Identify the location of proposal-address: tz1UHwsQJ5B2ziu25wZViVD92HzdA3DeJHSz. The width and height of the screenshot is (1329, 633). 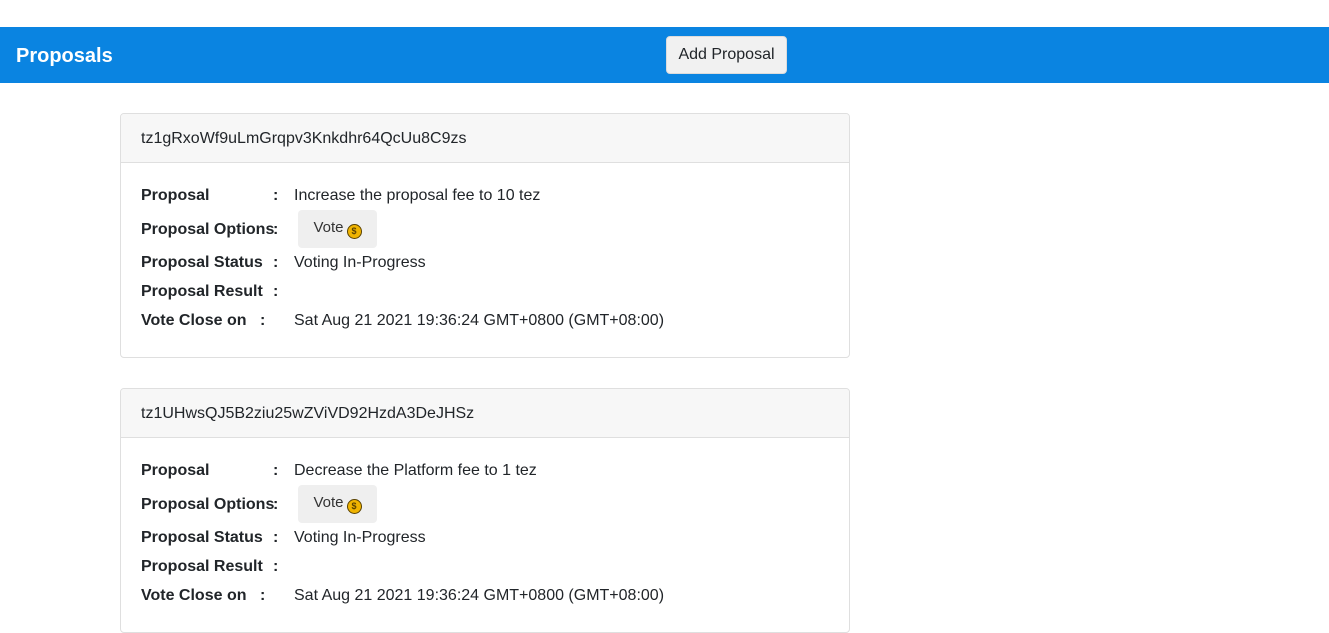
(485, 413).